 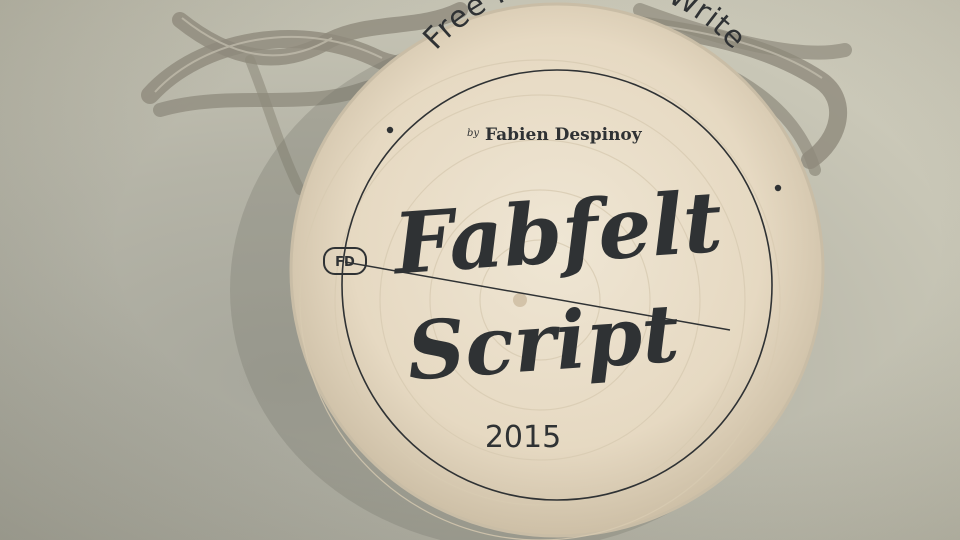 I want to click on monogram-text: FD, so click(x=345, y=262).